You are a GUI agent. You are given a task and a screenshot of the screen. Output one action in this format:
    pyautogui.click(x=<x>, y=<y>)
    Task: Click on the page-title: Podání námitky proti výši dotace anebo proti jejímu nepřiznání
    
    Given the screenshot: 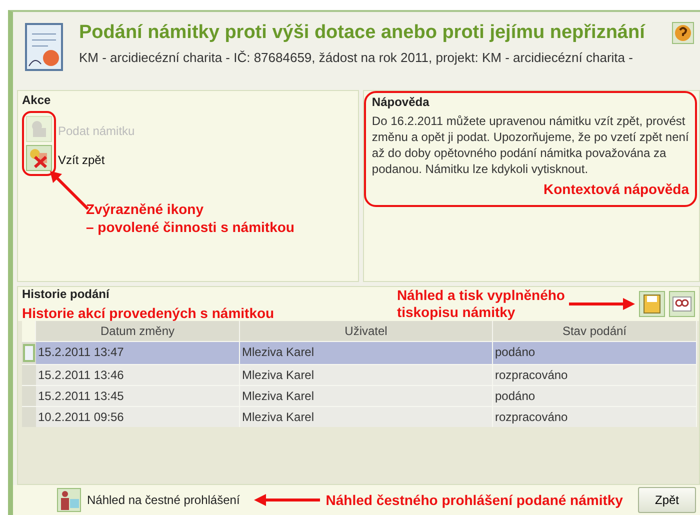 What is the action you would take?
    pyautogui.click(x=362, y=33)
    